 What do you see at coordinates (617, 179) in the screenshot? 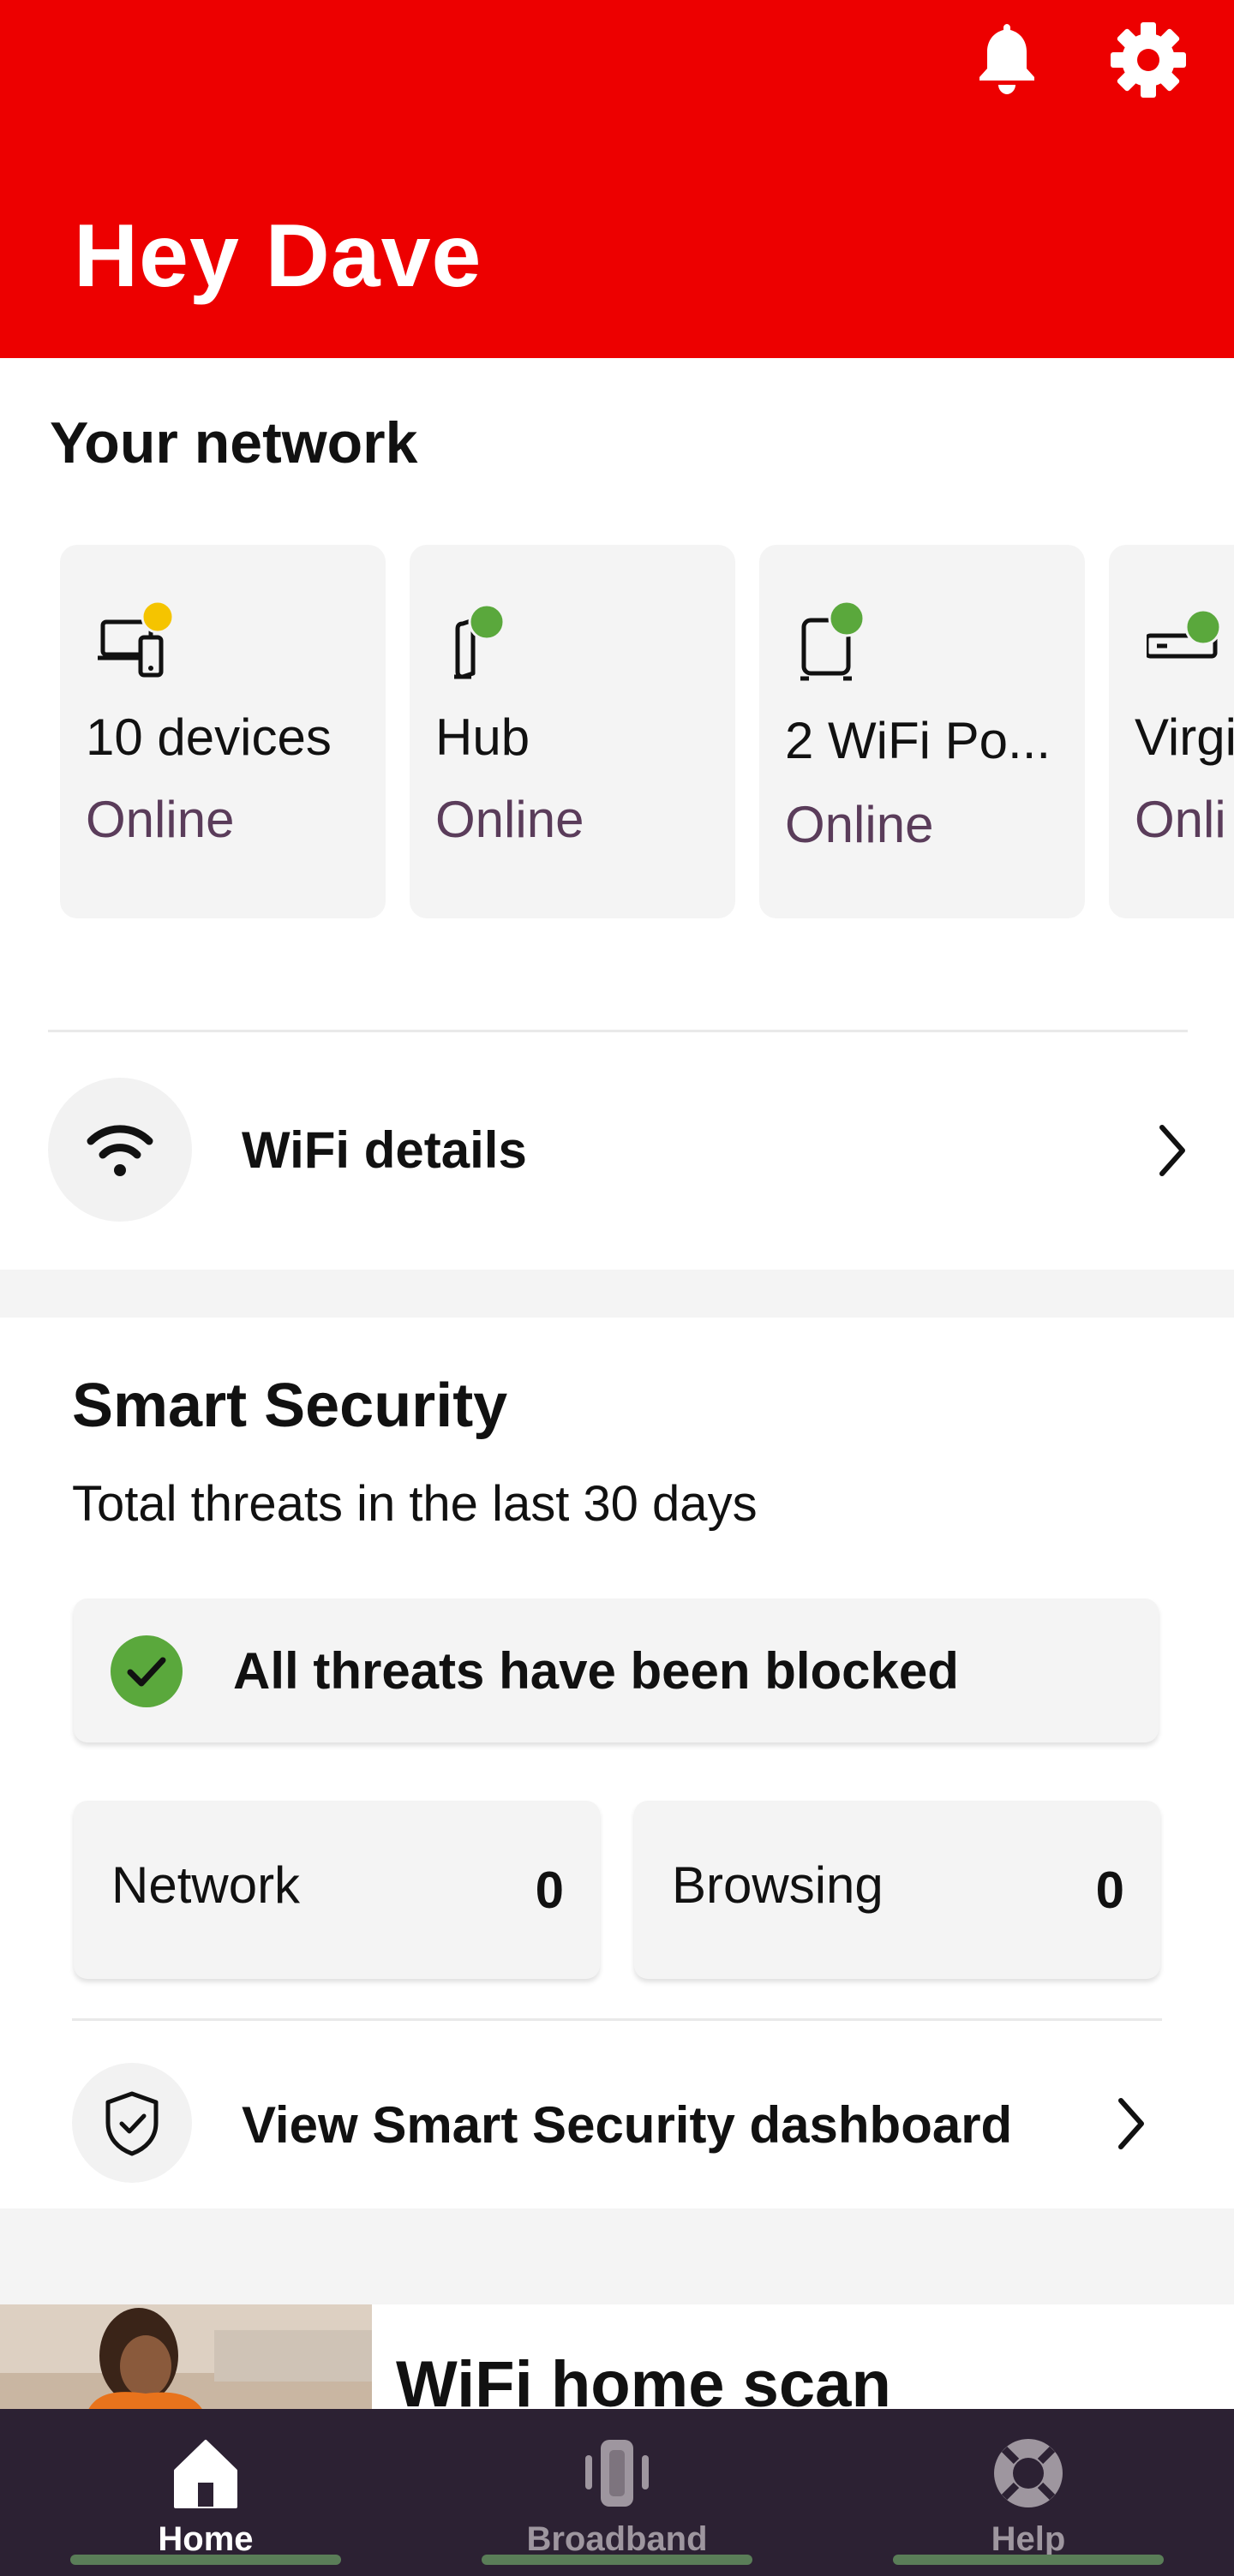
I see `header: Hey Dave` at bounding box center [617, 179].